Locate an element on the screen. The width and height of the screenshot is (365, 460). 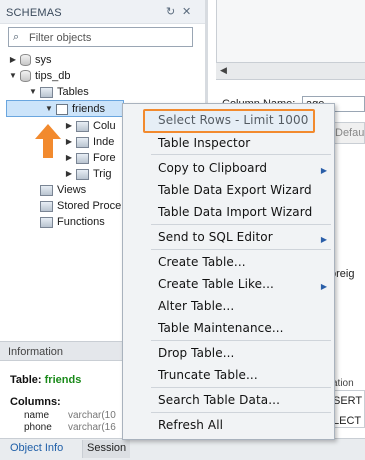
menu-item-export-wizard: Table Data Export Wizard is located at coordinates (235, 190).